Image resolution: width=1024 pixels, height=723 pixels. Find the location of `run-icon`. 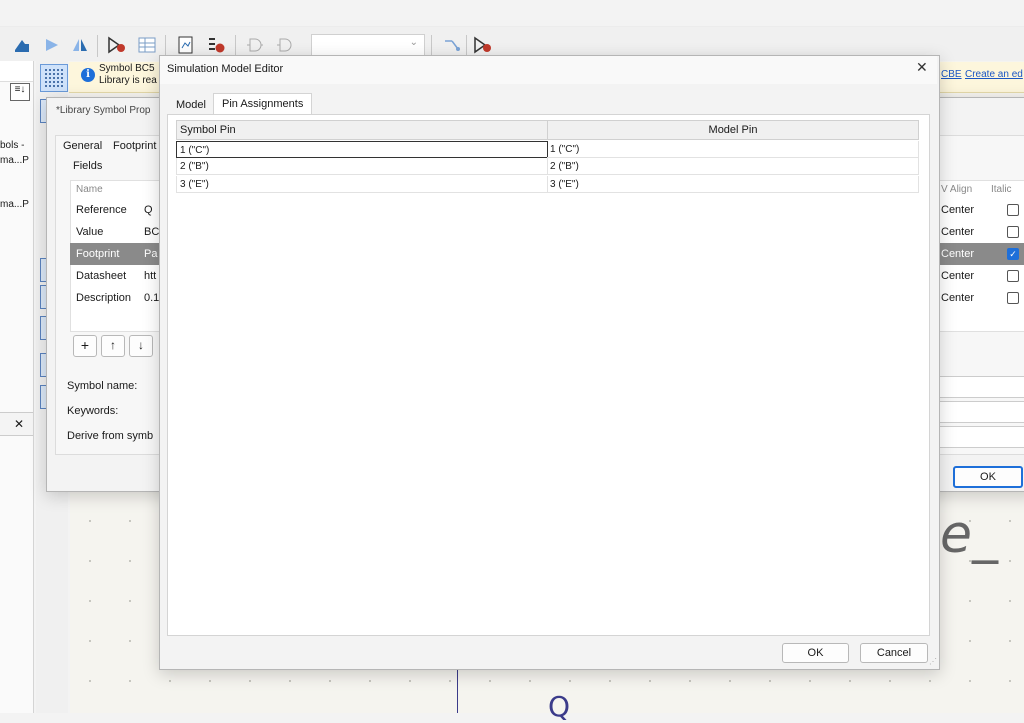

run-icon is located at coordinates (52, 45).